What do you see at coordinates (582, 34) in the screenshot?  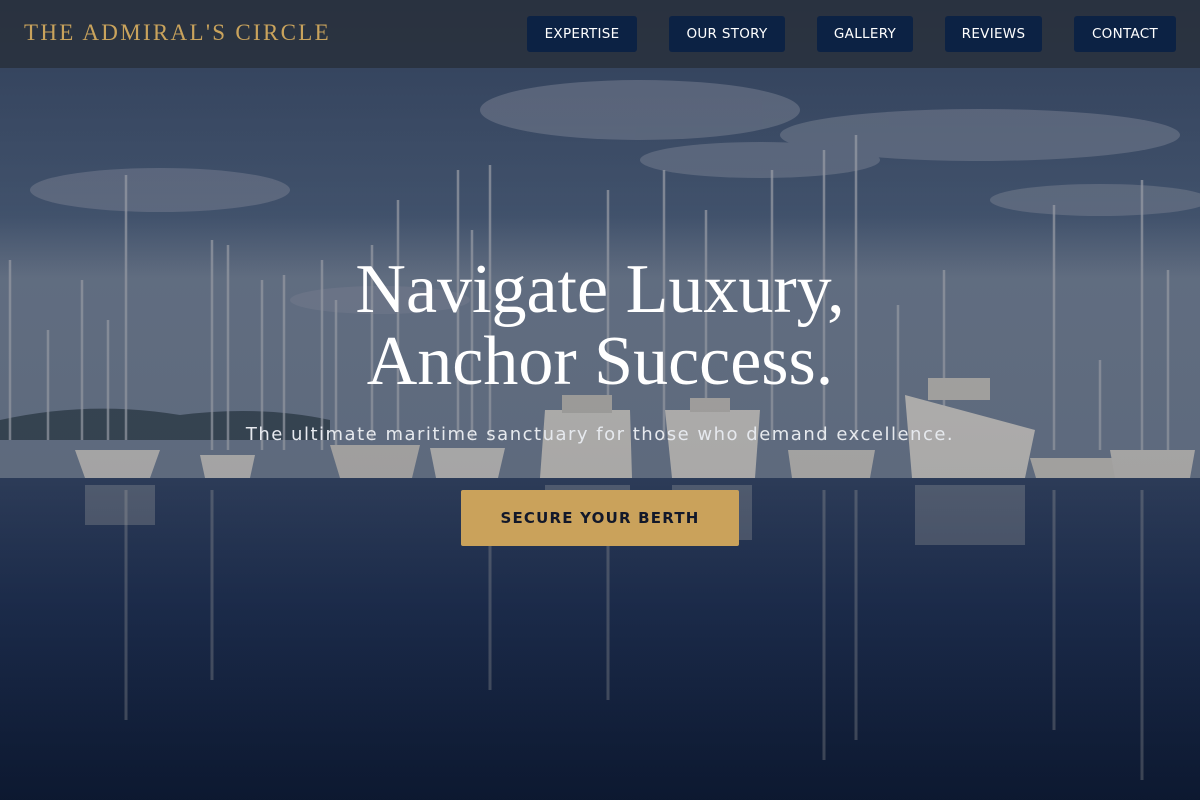 I see `nav-expertise-button: EXPERTISE` at bounding box center [582, 34].